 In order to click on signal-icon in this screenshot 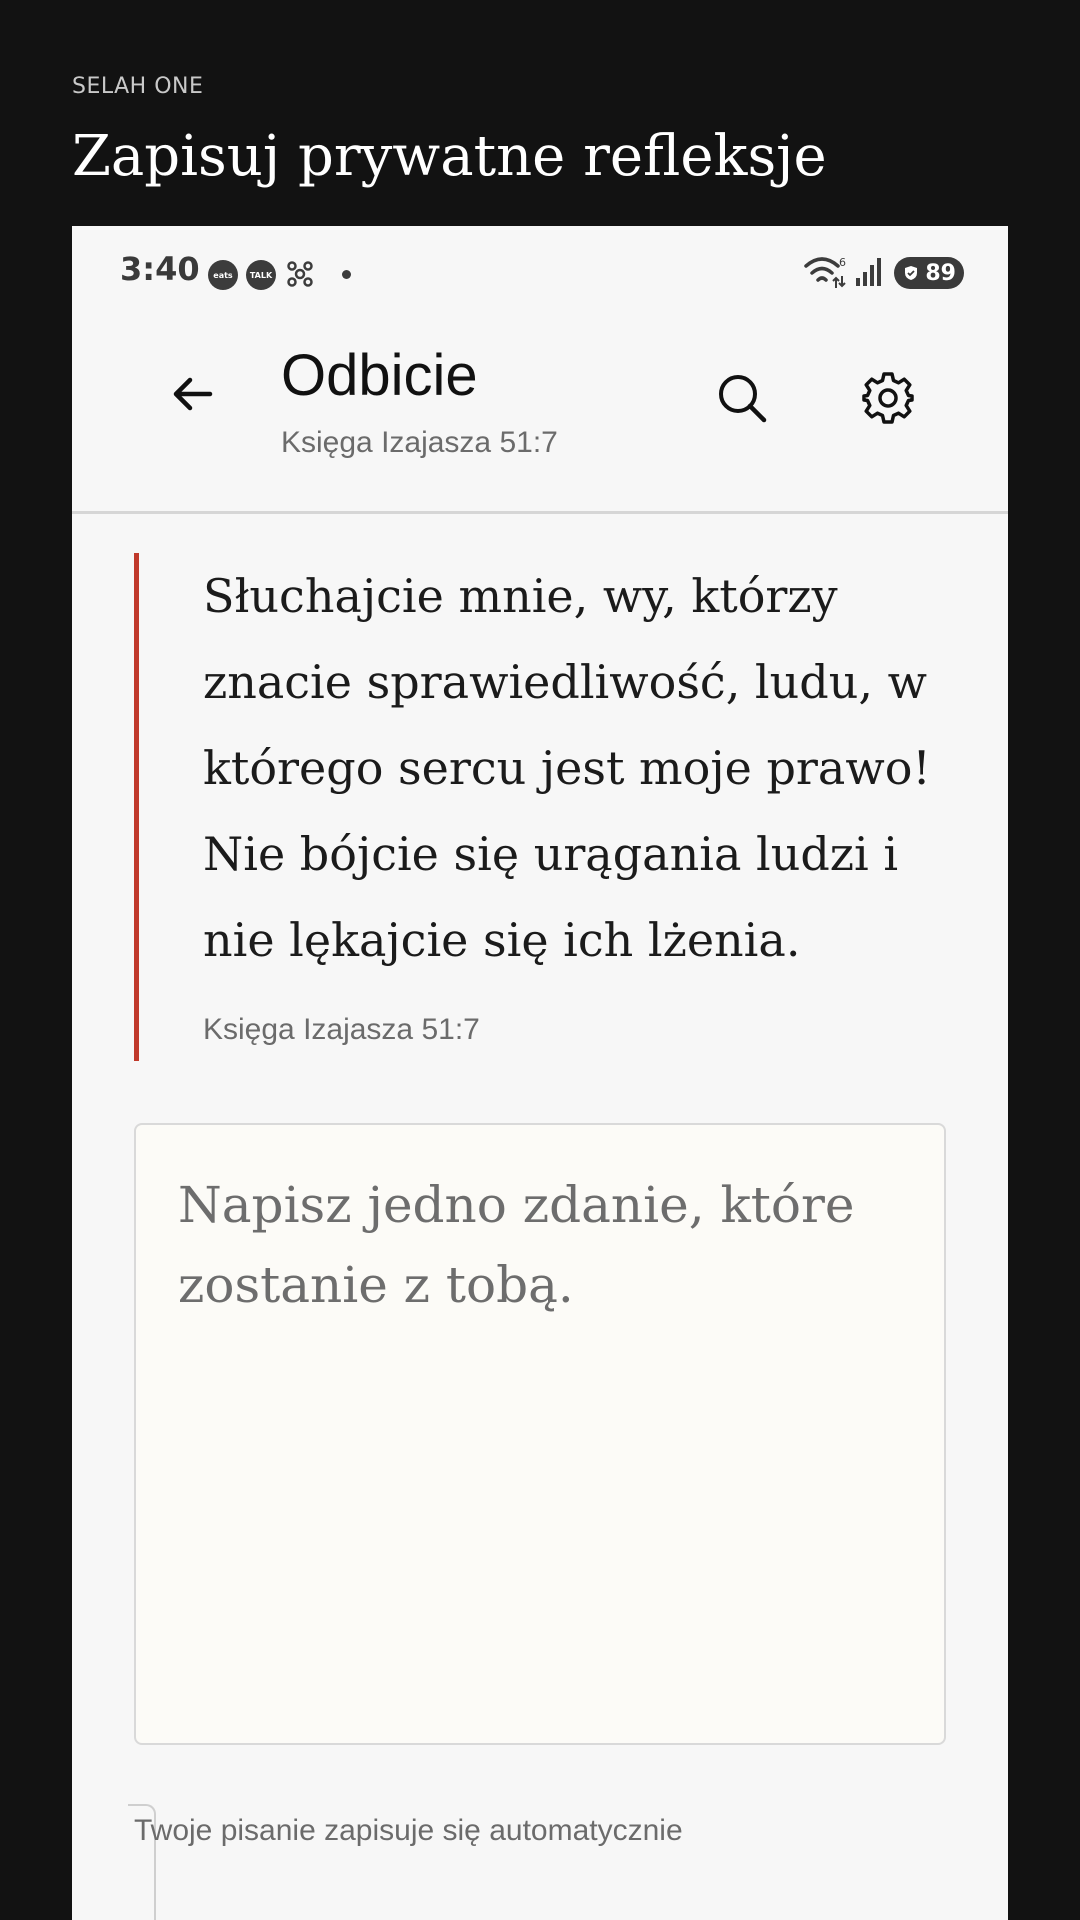, I will do `click(869, 272)`.